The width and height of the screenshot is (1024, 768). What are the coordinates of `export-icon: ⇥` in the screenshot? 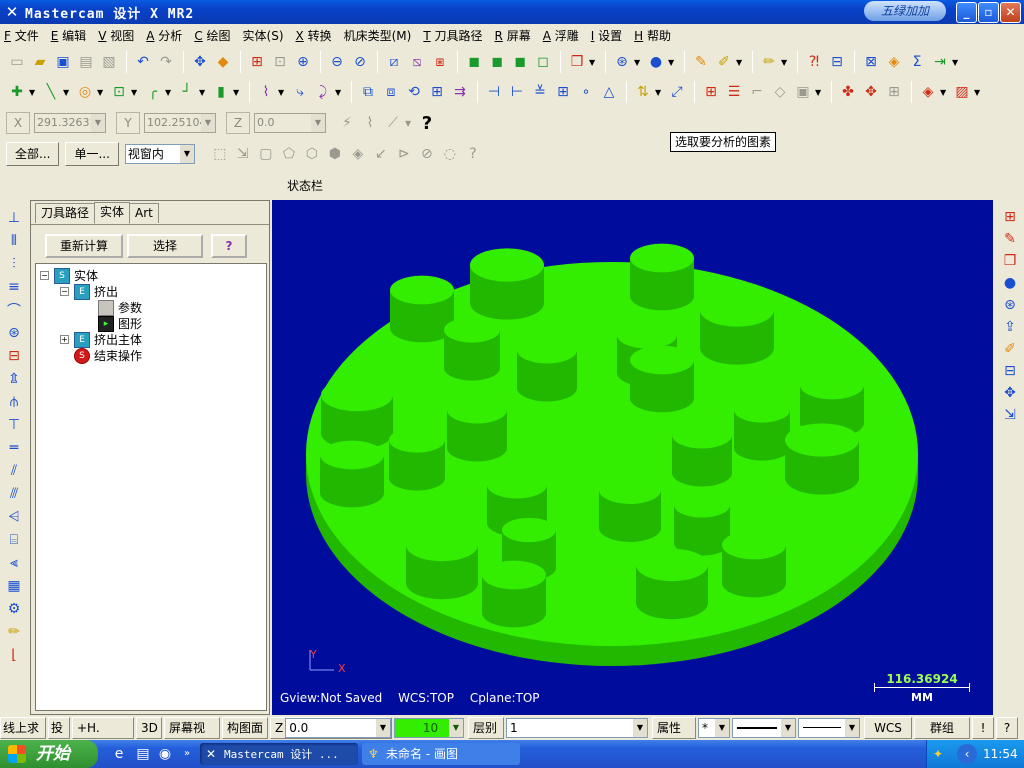 It's located at (940, 62).